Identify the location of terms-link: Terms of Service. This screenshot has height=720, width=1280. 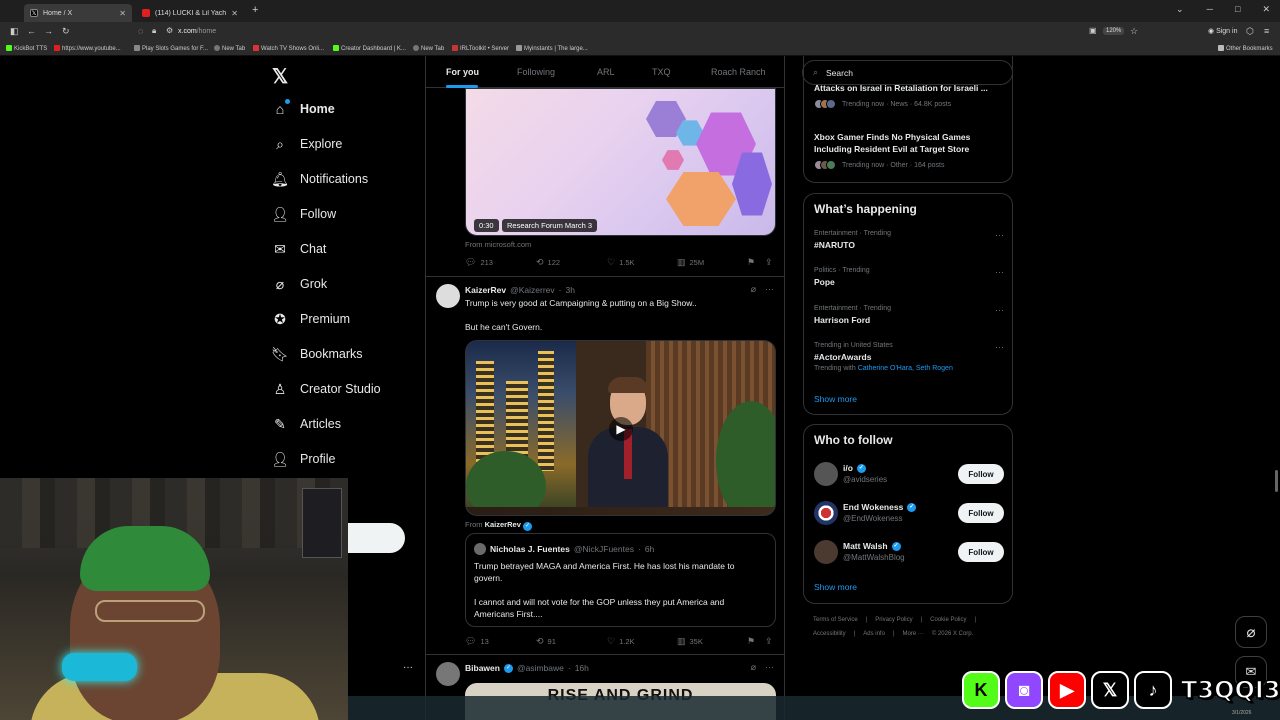
(835, 620).